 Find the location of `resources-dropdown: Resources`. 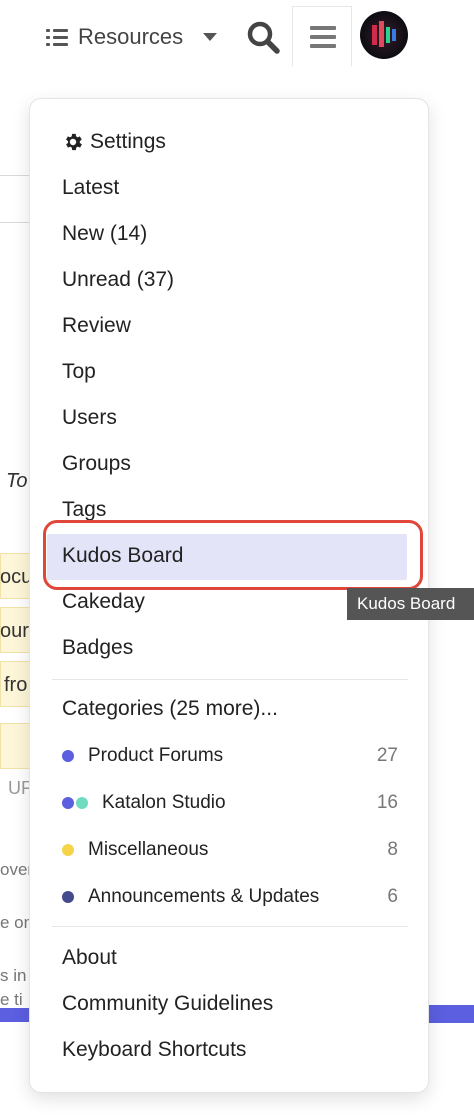

resources-dropdown: Resources is located at coordinates (132, 37).